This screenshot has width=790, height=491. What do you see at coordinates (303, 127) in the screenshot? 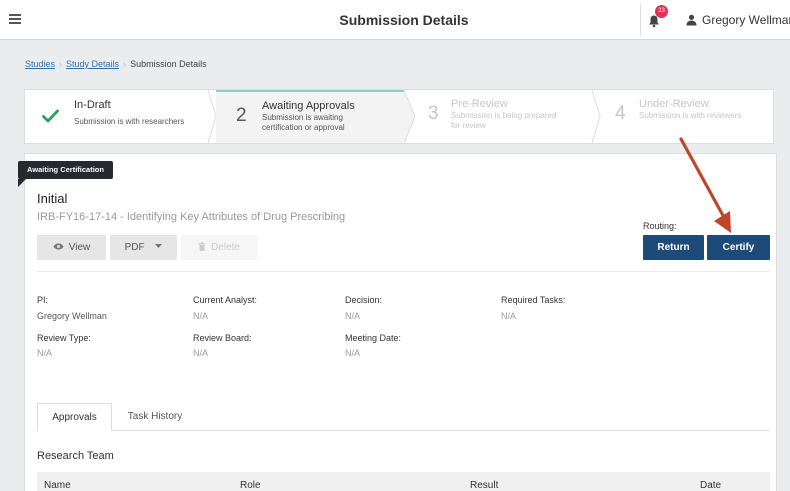
I see `step-description-line2: certification or approval` at bounding box center [303, 127].